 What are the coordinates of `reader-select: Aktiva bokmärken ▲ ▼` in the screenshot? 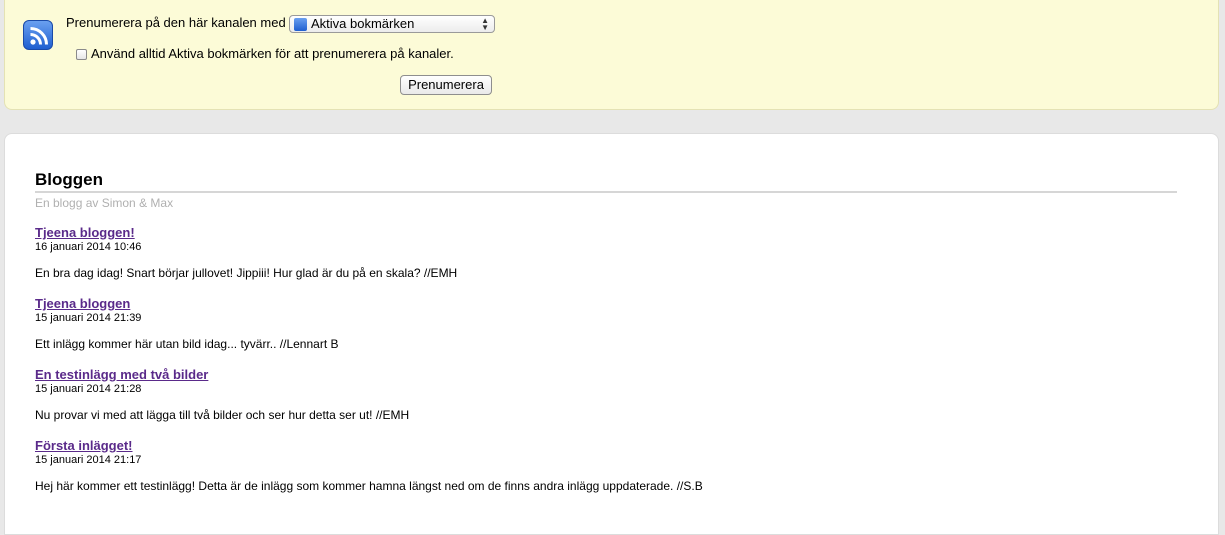 It's located at (392, 24).